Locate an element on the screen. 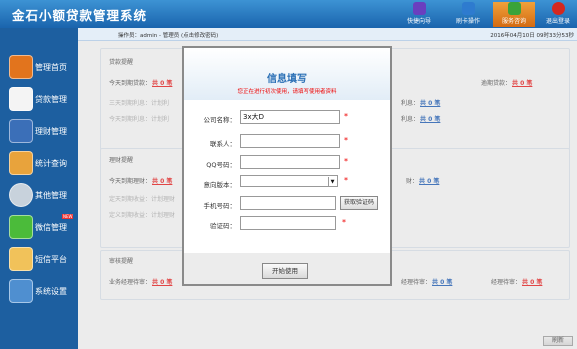 This screenshot has height=349, width=577. sidebar-item-finance: 理财管理 is located at coordinates (39, 132).